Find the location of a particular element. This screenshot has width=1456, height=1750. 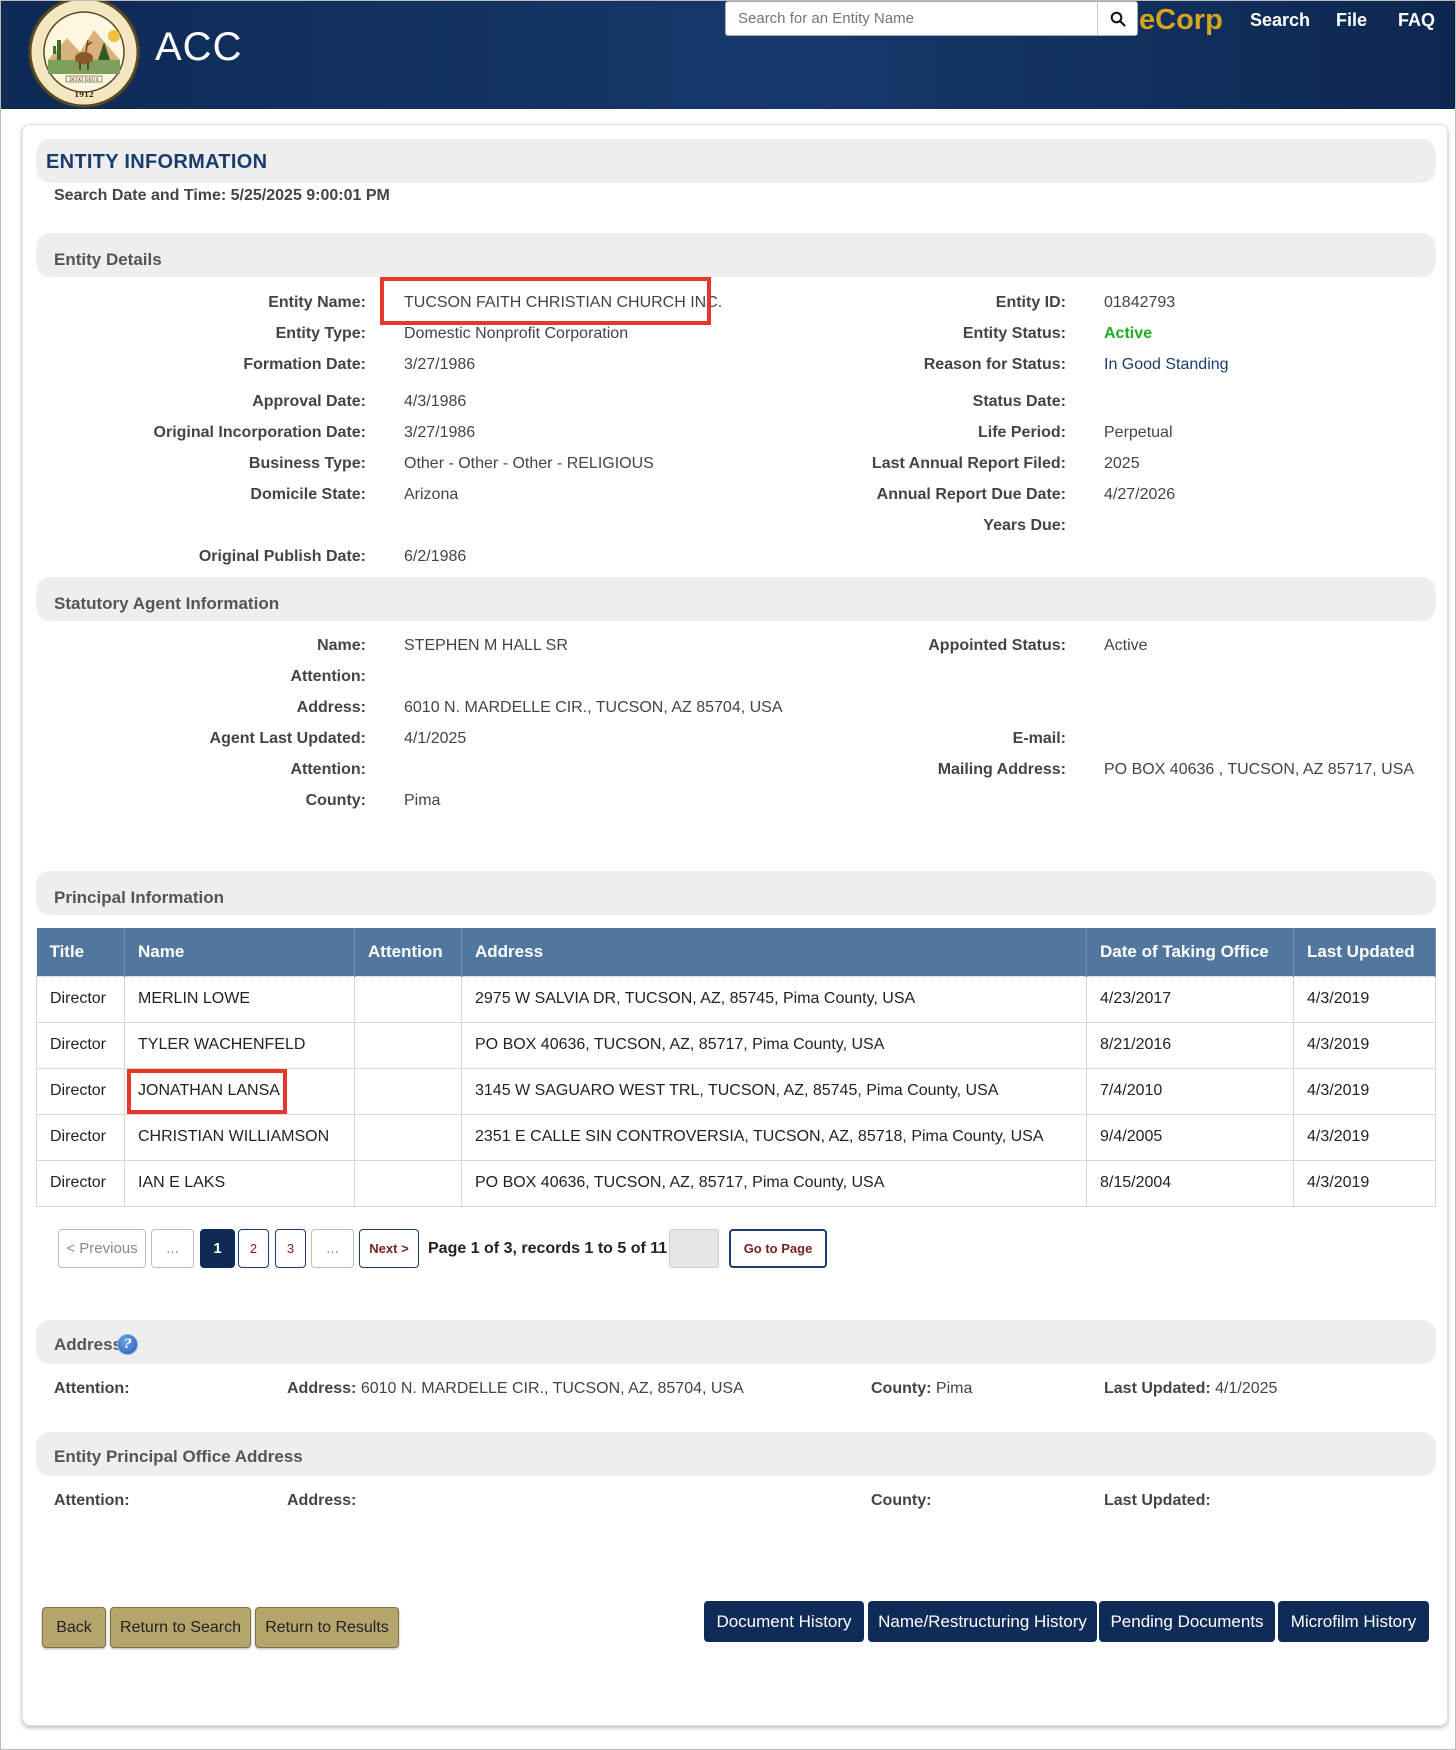

agent-detail-label: Appointed Status: is located at coordinates (997, 645).